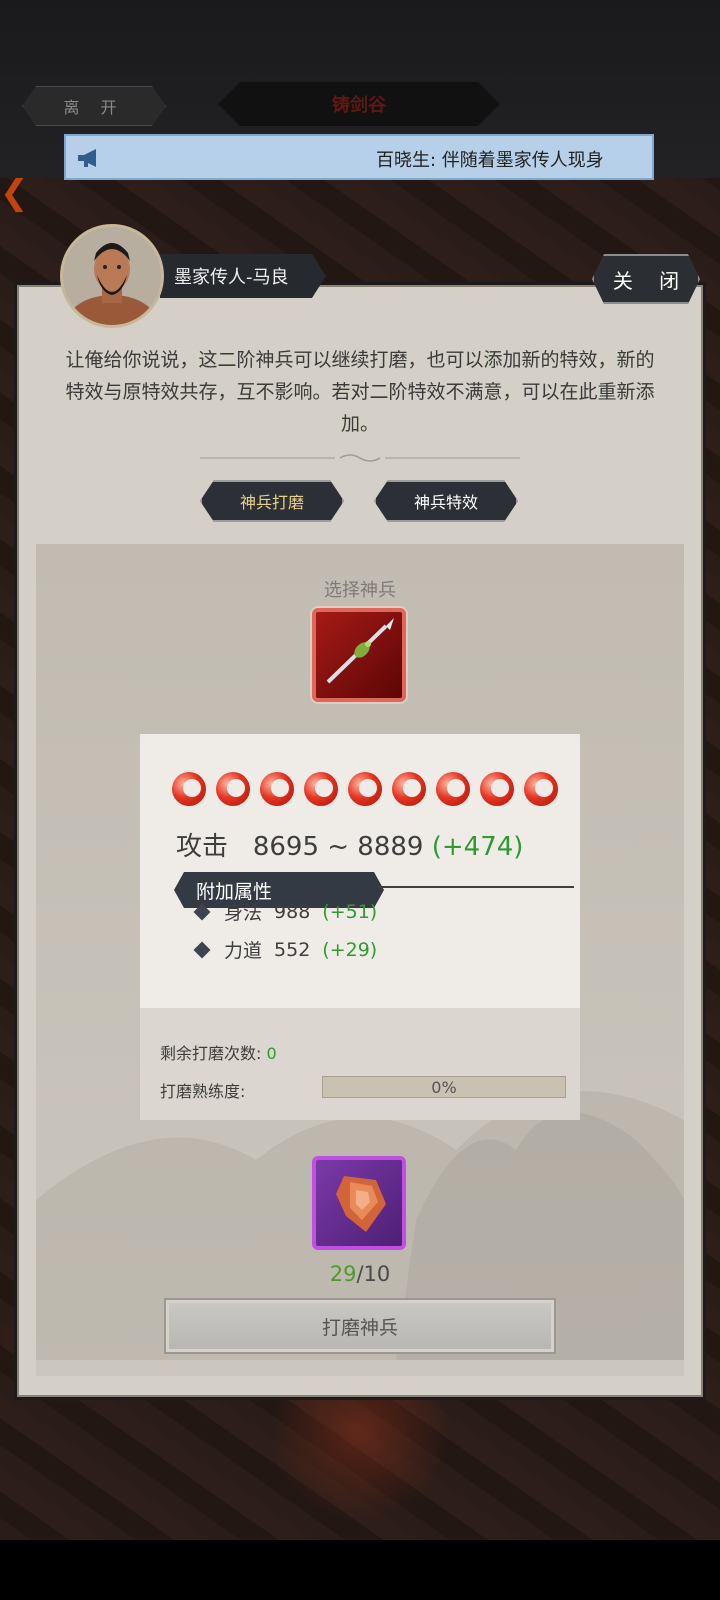 The image size is (720, 1600). I want to click on npc-avatar, so click(112, 276).